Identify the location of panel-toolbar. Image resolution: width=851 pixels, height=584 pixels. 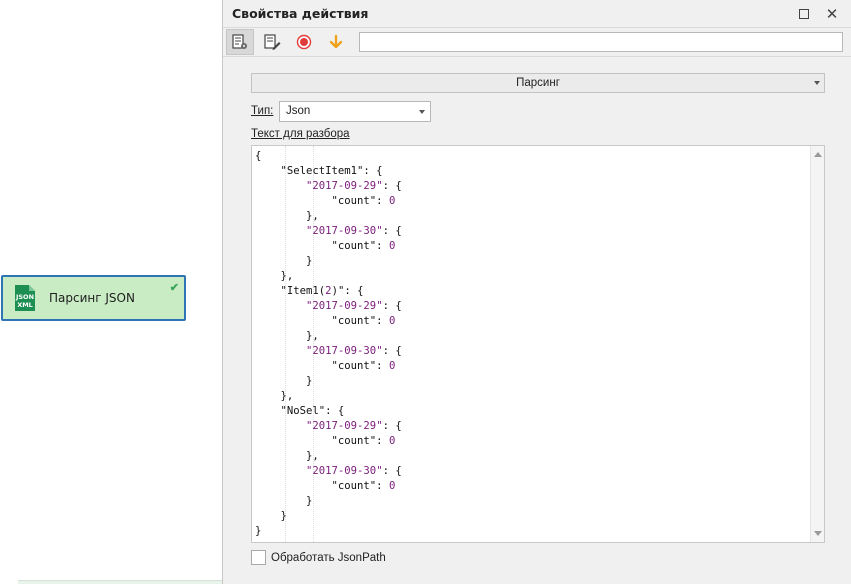
(537, 42).